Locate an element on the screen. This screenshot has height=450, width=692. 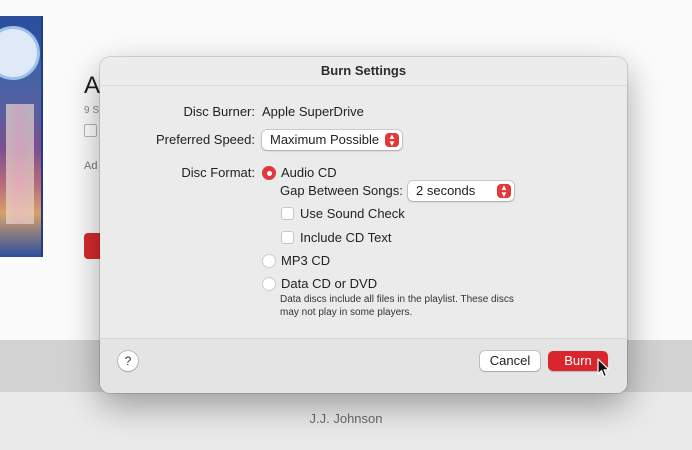
data-cd-dvd-label: Data CD or DVD is located at coordinates (329, 283).